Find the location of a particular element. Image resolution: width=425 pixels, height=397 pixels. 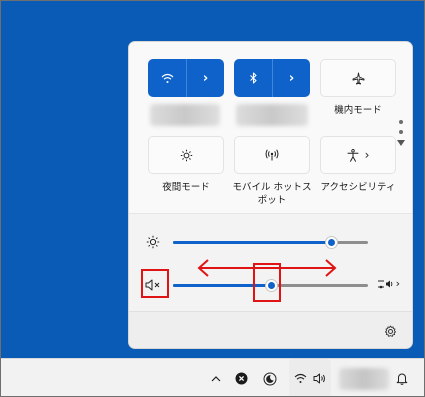

settings-button is located at coordinates (390, 331).